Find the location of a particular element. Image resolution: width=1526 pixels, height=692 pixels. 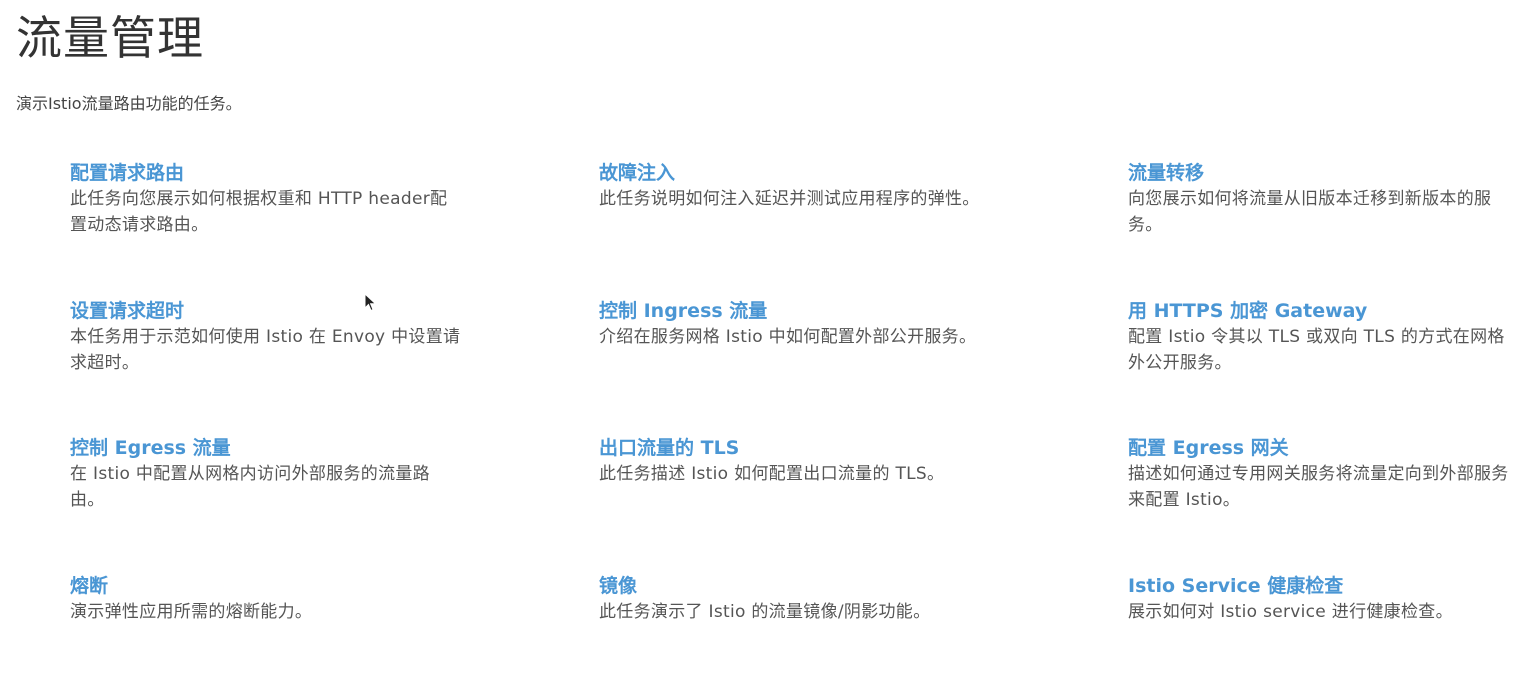

task-description: 描述如何通过专用网关服务将流量定向到外部服务来配置 Istio。 is located at coordinates (1318, 487).